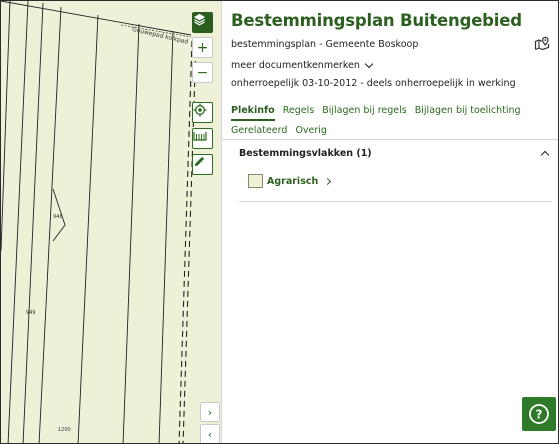 Image resolution: width=559 pixels, height=444 pixels. I want to click on help-button: ?, so click(539, 414).